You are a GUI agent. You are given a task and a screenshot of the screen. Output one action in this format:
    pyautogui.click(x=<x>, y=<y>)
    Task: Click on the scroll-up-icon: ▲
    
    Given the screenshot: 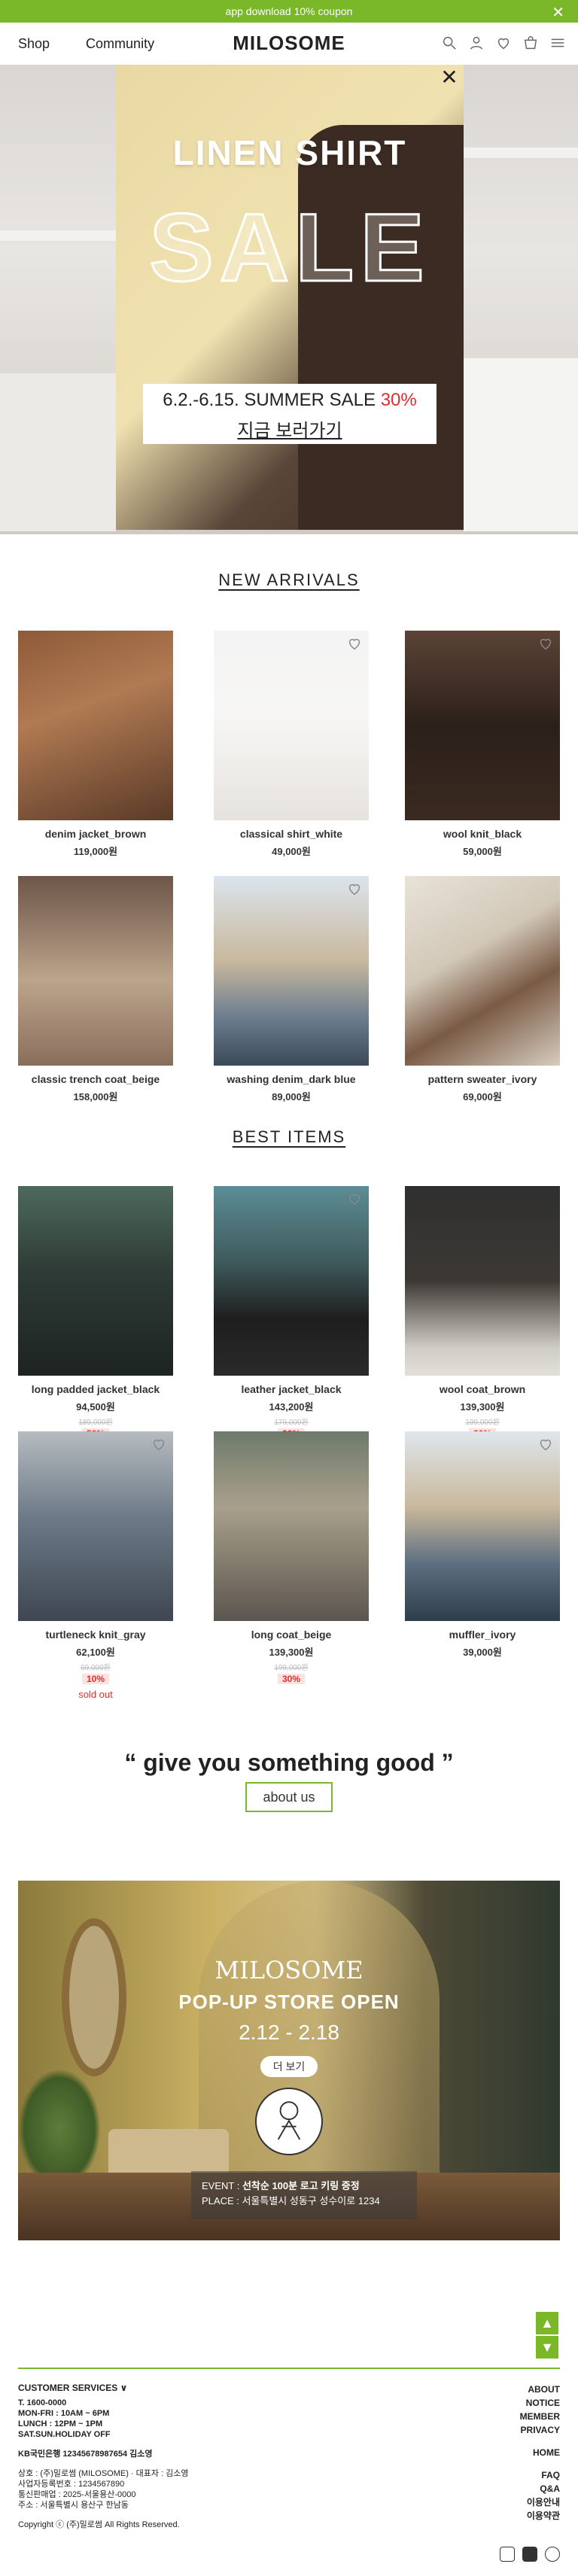 What is the action you would take?
    pyautogui.click(x=547, y=2323)
    